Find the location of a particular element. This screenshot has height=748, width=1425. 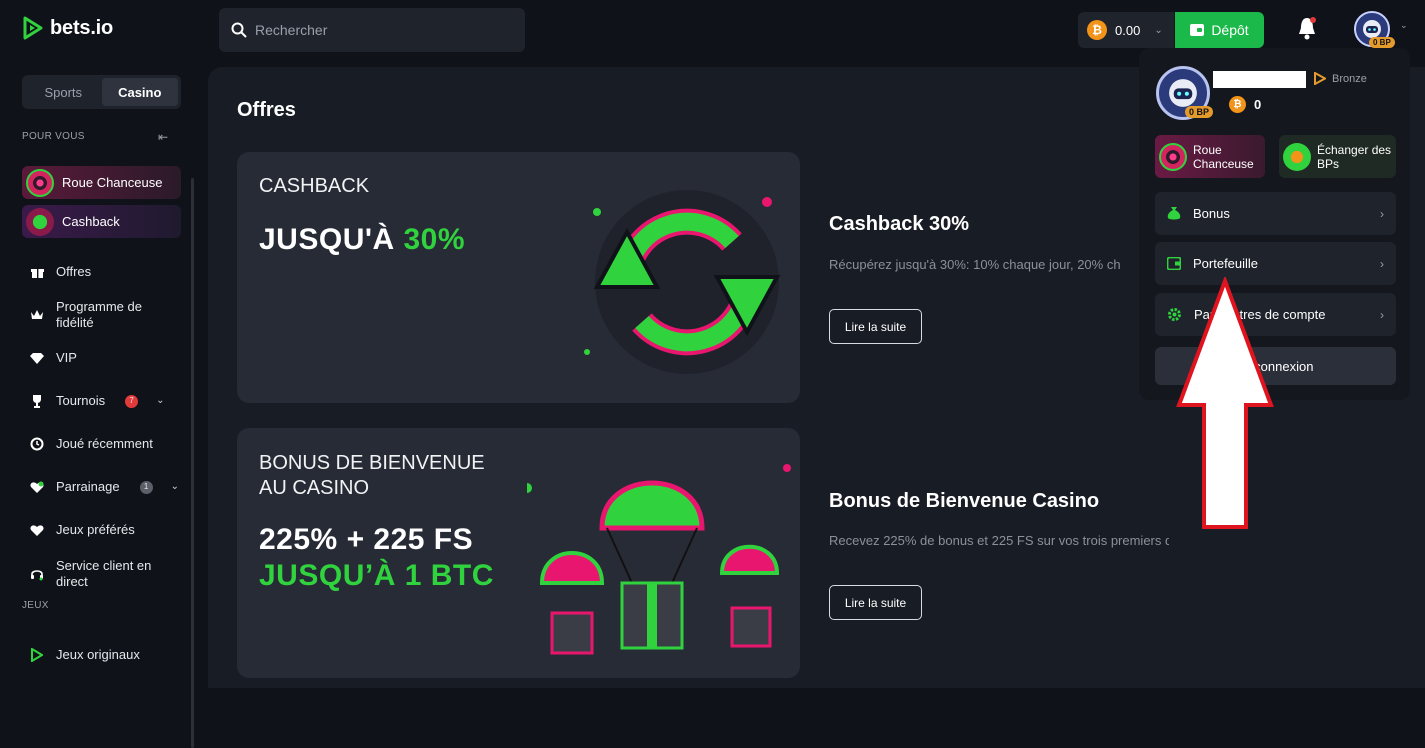

section-for-you: POUR VOUS is located at coordinates (53, 136).